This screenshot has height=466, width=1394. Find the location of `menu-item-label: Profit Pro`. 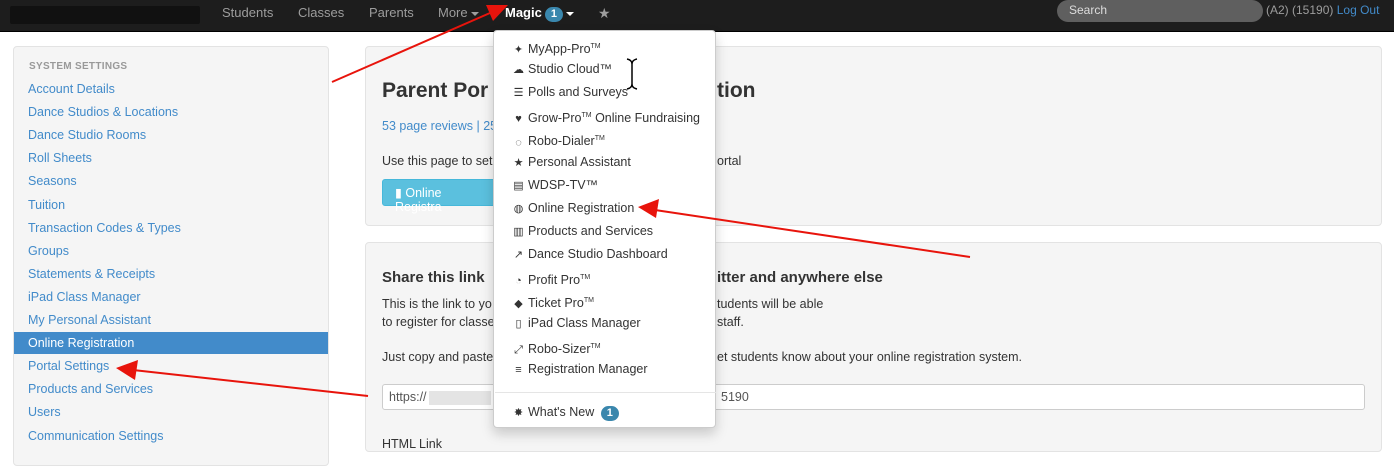

menu-item-label: Profit Pro is located at coordinates (554, 280).